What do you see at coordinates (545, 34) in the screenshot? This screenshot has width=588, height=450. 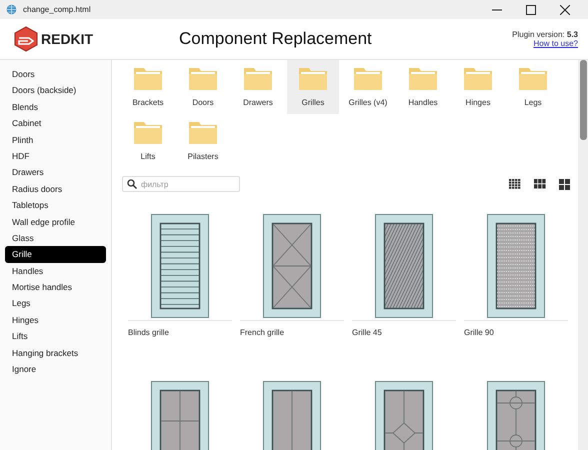 I see `plugin-version: Plugin version: 5.3` at bounding box center [545, 34].